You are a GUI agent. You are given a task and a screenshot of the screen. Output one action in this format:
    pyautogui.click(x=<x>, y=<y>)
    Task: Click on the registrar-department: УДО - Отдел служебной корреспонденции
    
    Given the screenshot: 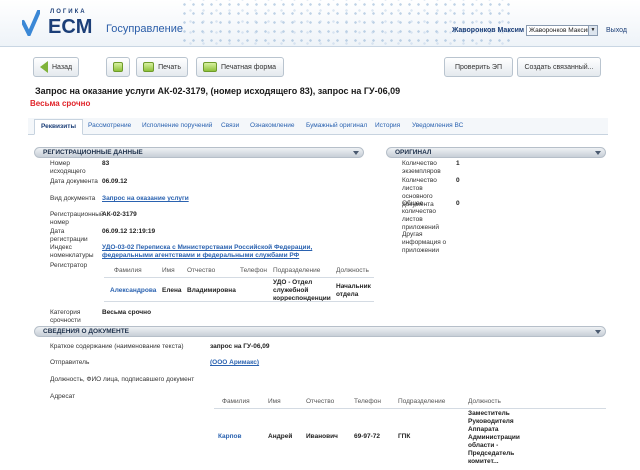 What is the action you would take?
    pyautogui.click(x=302, y=290)
    